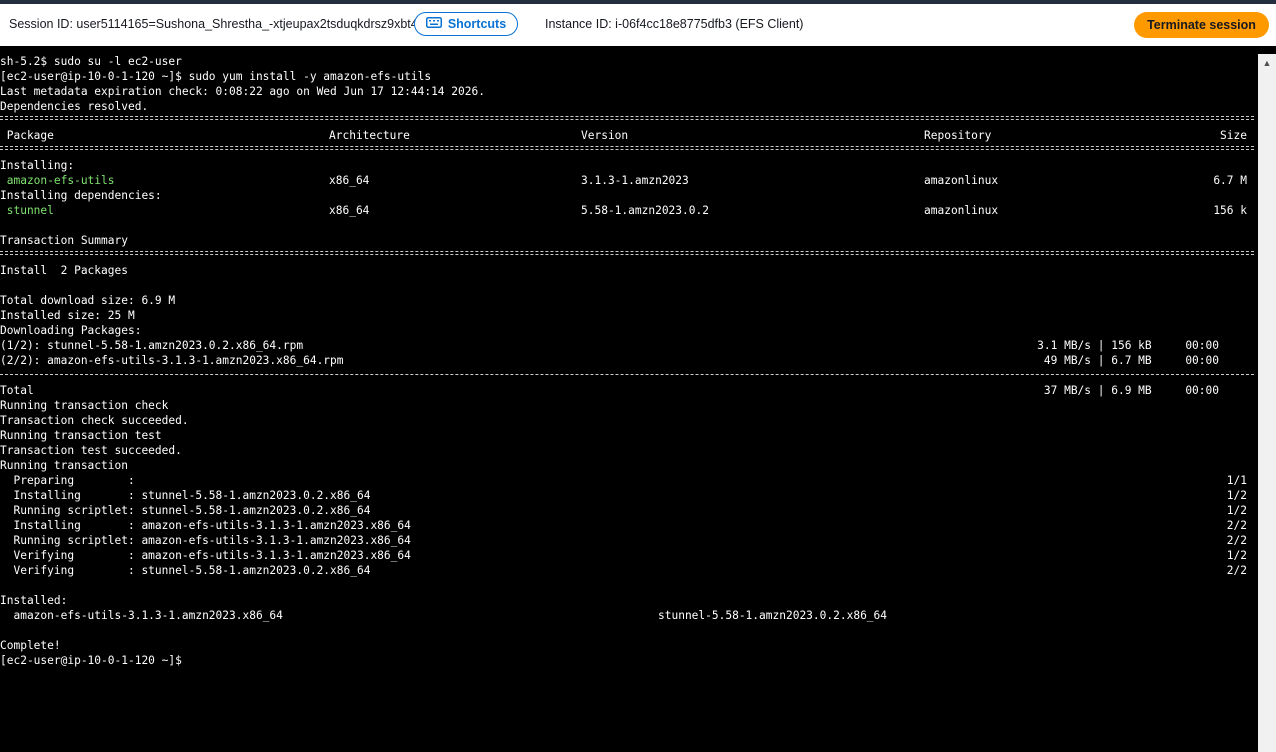  I want to click on installed-package: stunnel-5.58-1.amzn2023.0.2.x86_64, so click(773, 615).